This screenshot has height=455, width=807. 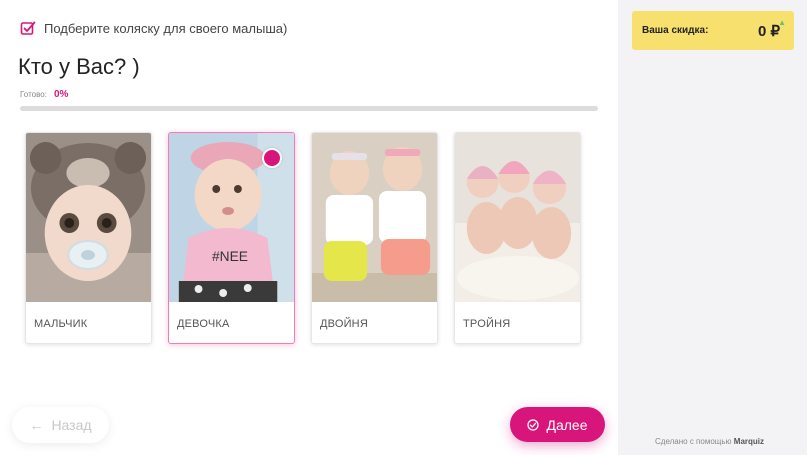 What do you see at coordinates (79, 66) in the screenshot?
I see `question-title: Кто у Вас? )` at bounding box center [79, 66].